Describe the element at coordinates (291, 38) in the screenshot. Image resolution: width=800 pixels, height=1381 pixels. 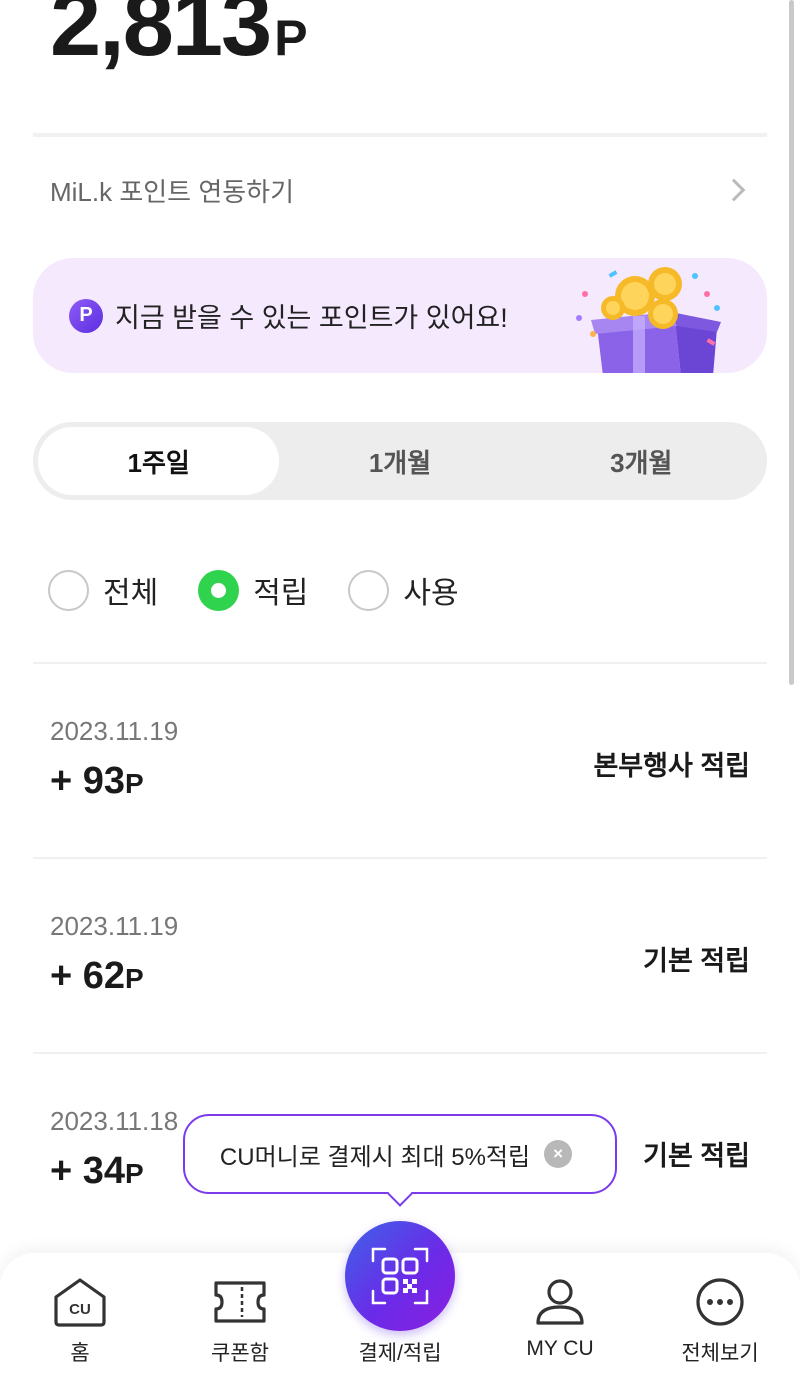
I see `balance-unit: P` at that location.